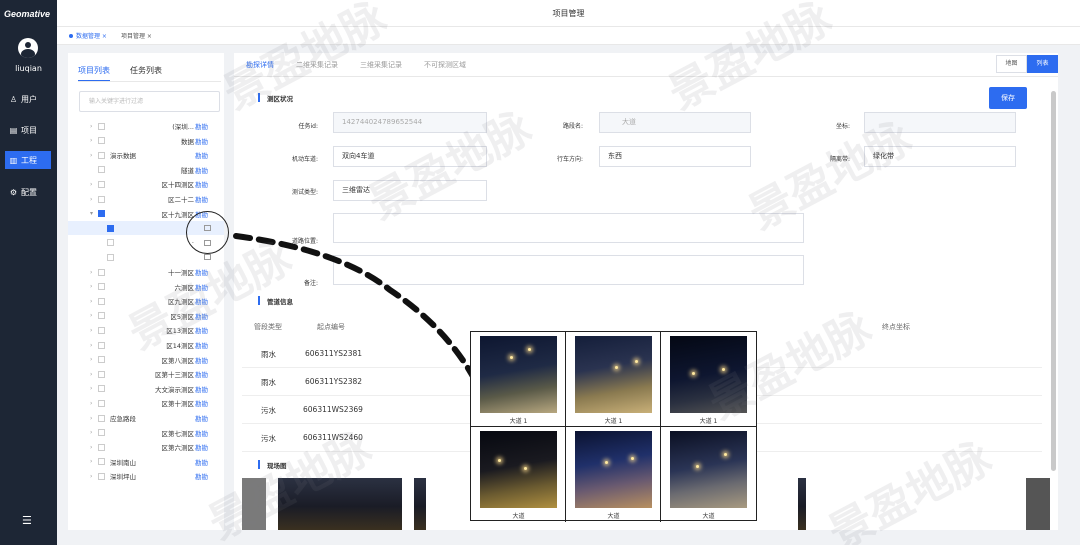  What do you see at coordinates (146, 389) in the screenshot?
I see `tree-row: › 大文演示测区 勘勘` at bounding box center [146, 389].